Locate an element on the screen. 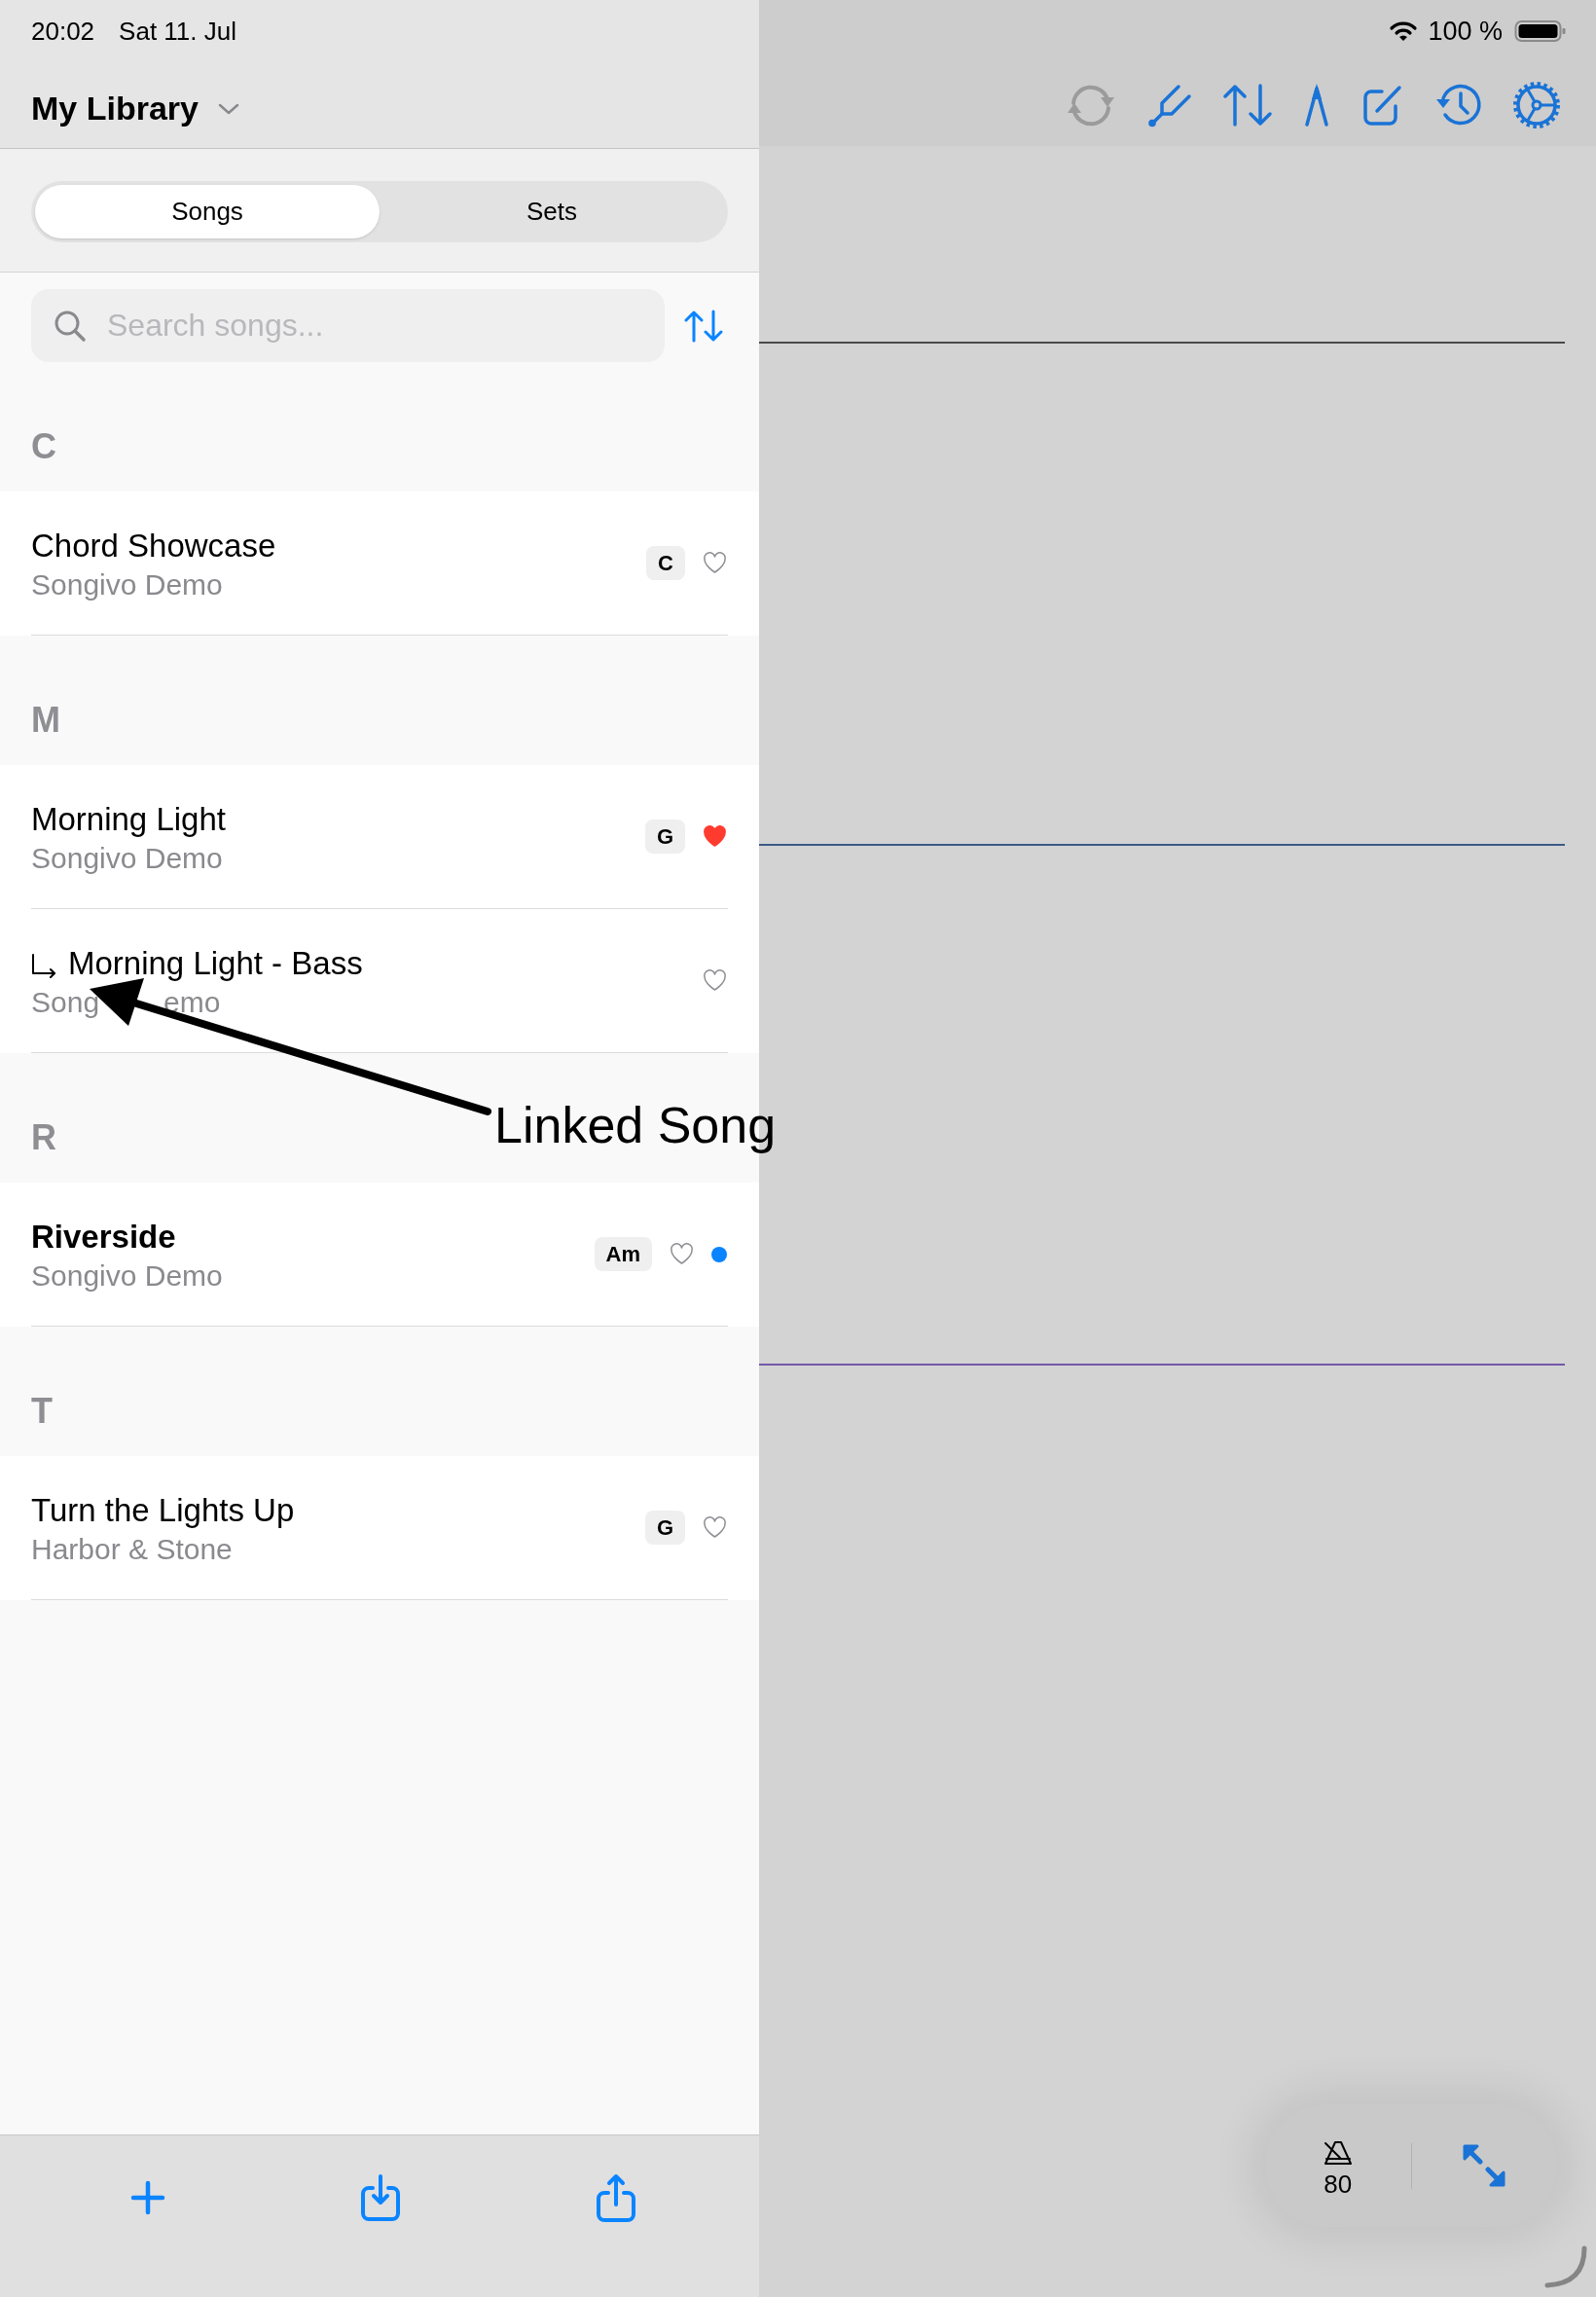  status-date: Sat 11. Jul is located at coordinates (177, 31).